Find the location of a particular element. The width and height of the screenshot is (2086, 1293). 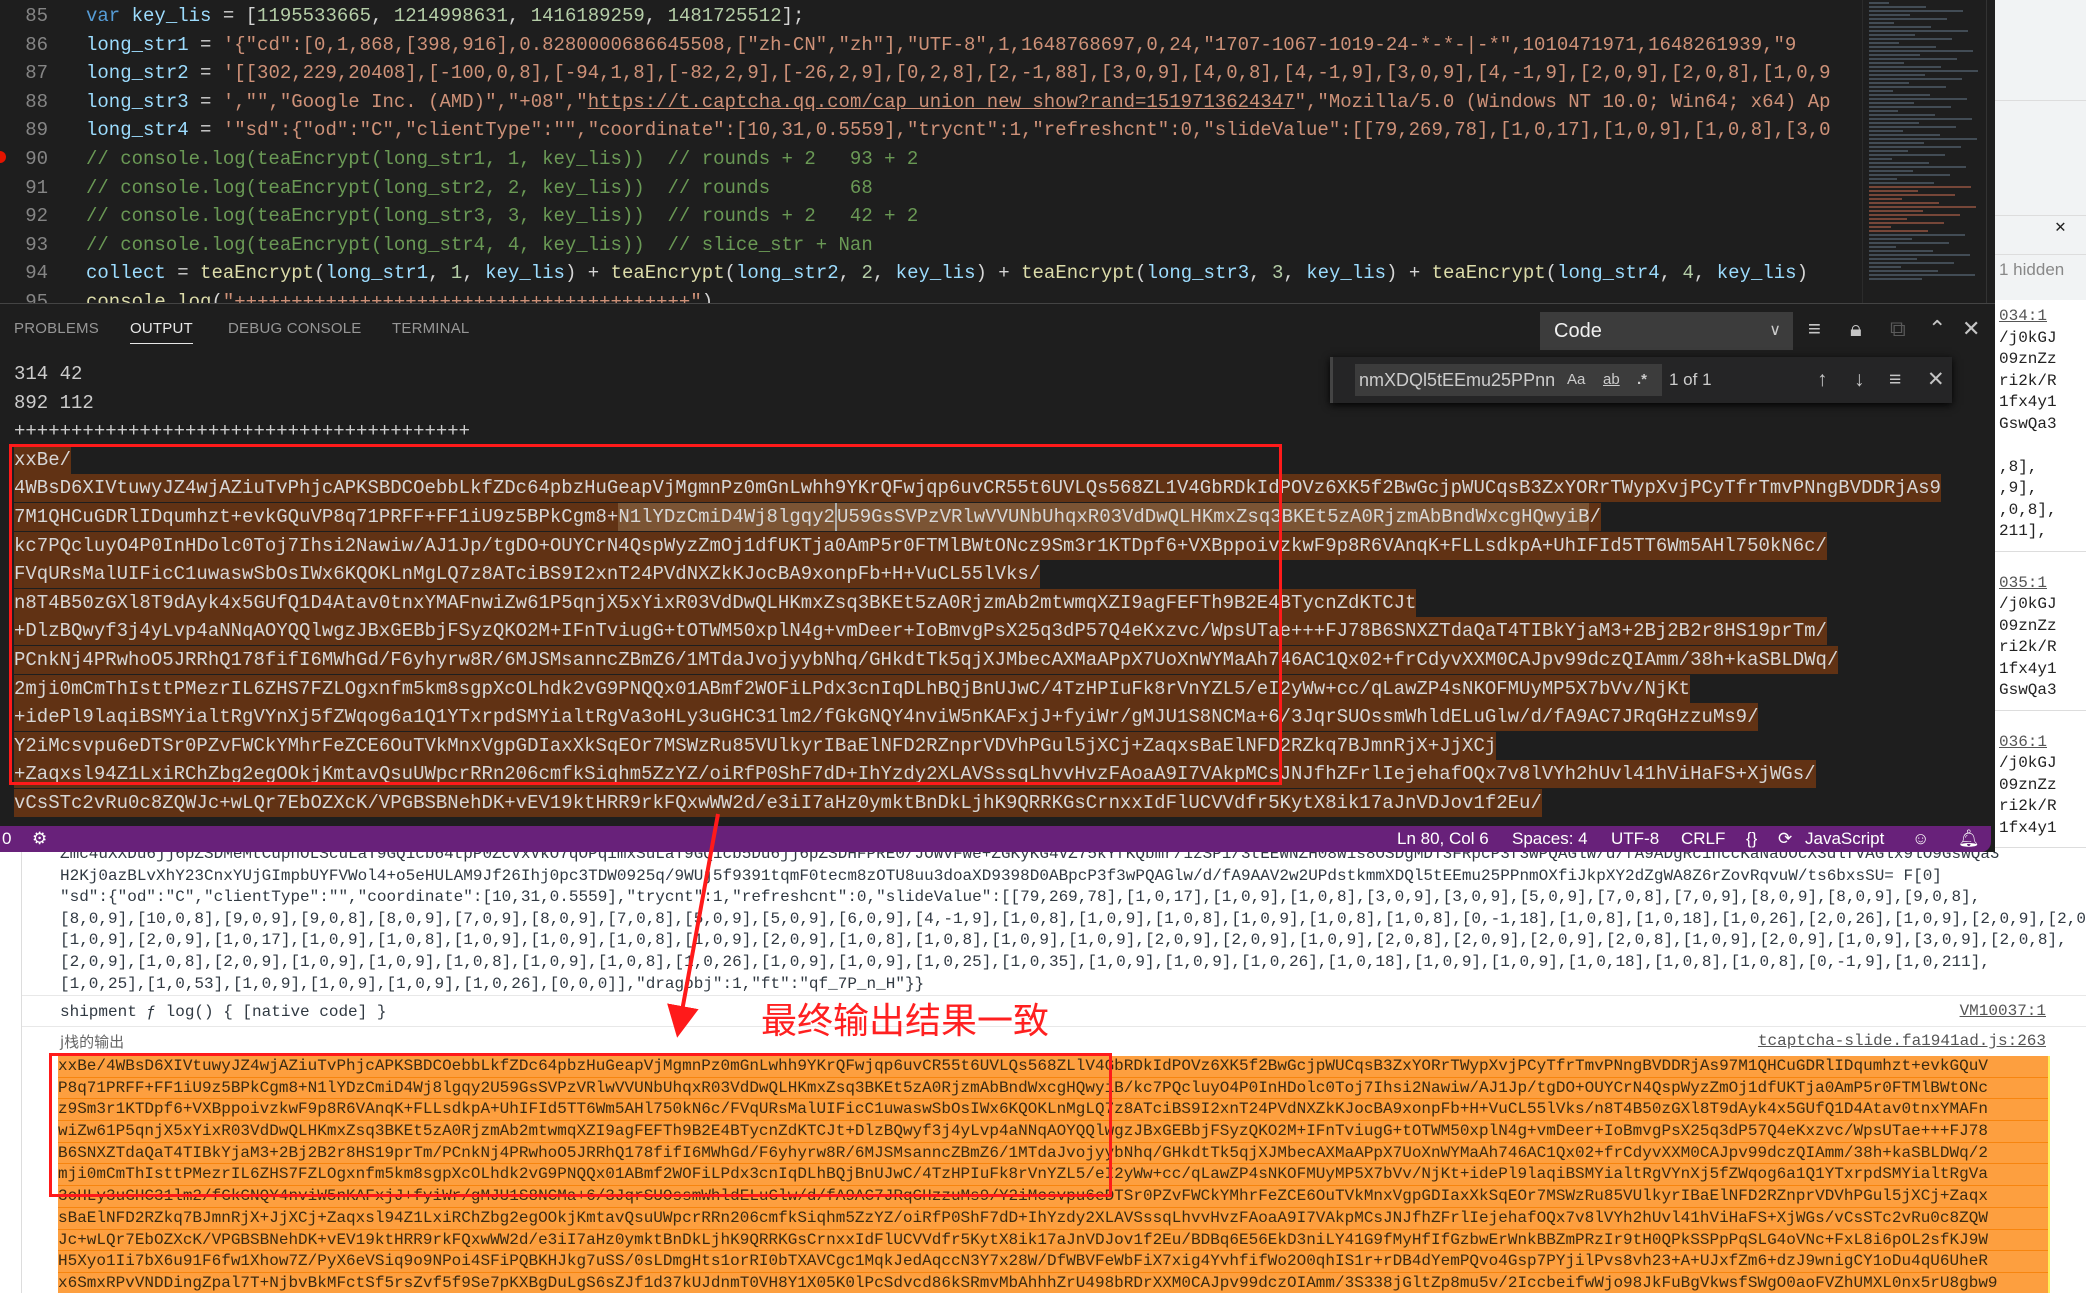

regex-toggle: .* is located at coordinates (1642, 380).